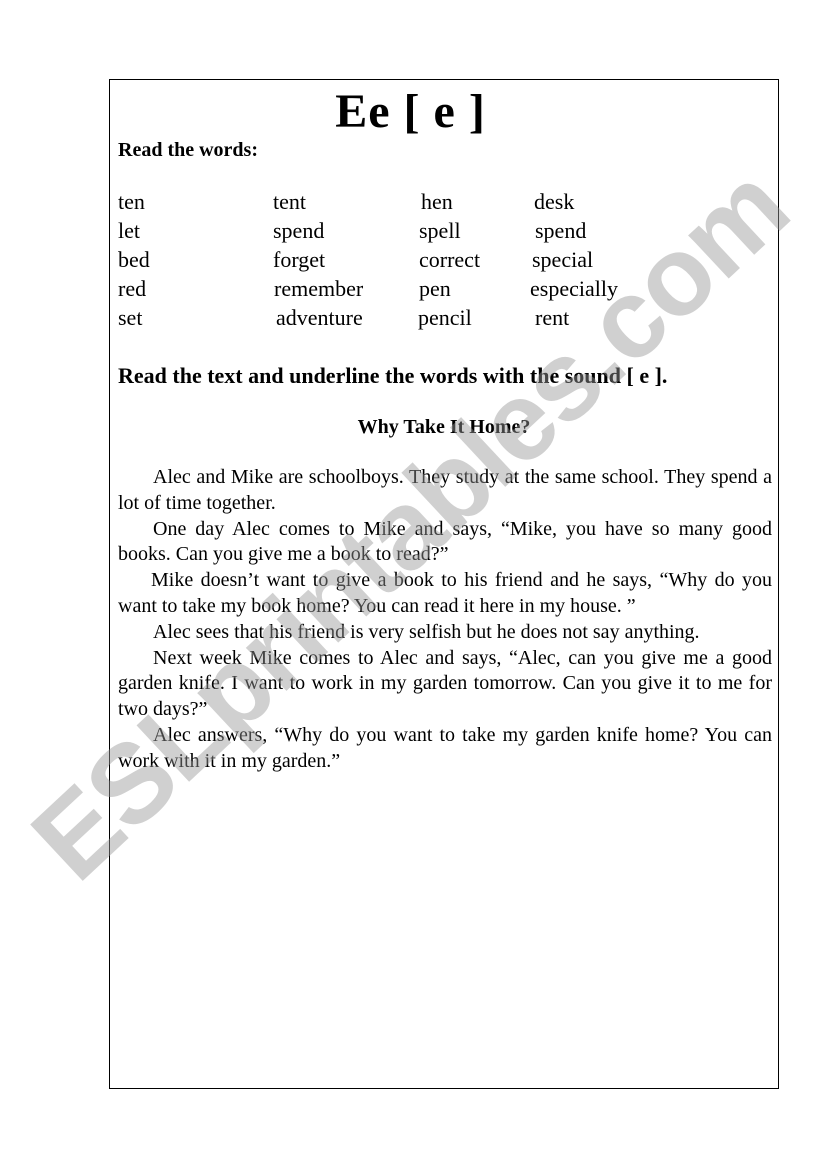 This screenshot has width=821, height=1169. Describe the element at coordinates (450, 259) in the screenshot. I see `word-cell: correct` at that location.